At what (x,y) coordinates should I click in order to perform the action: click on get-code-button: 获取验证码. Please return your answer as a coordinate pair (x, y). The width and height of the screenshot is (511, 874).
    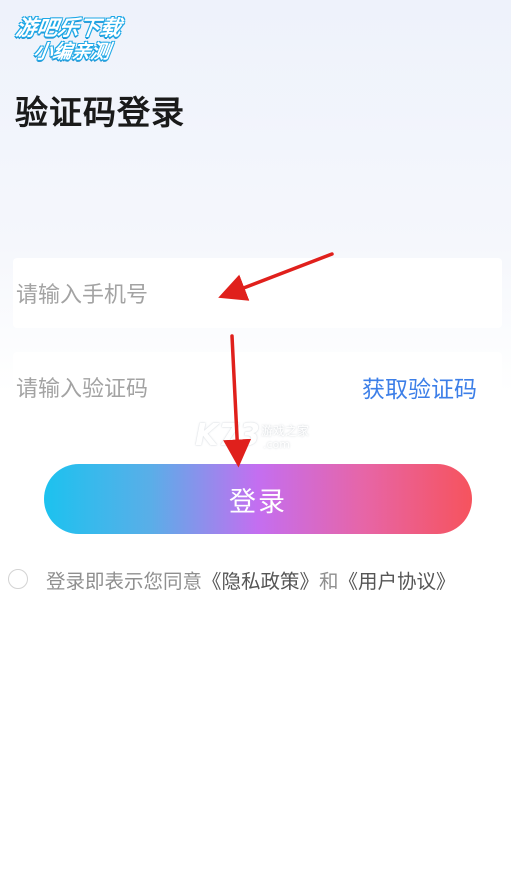
    Looking at the image, I should click on (419, 387).